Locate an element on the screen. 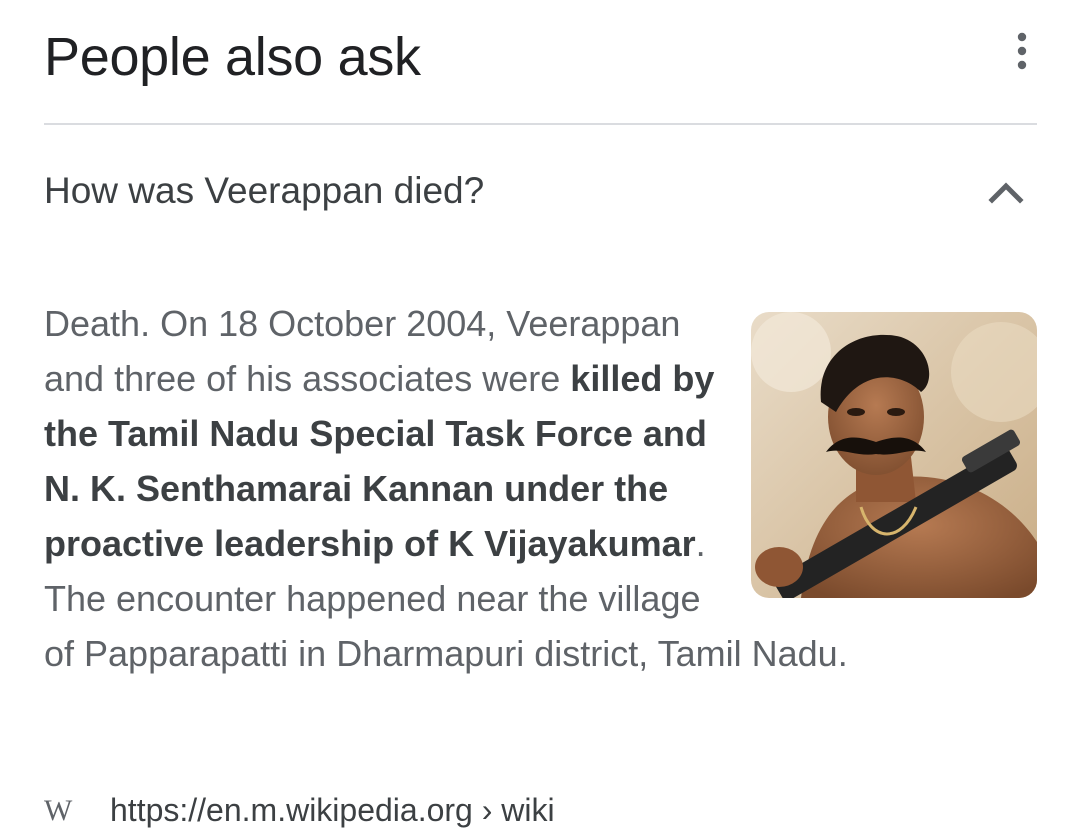  section-divider is located at coordinates (540, 124).